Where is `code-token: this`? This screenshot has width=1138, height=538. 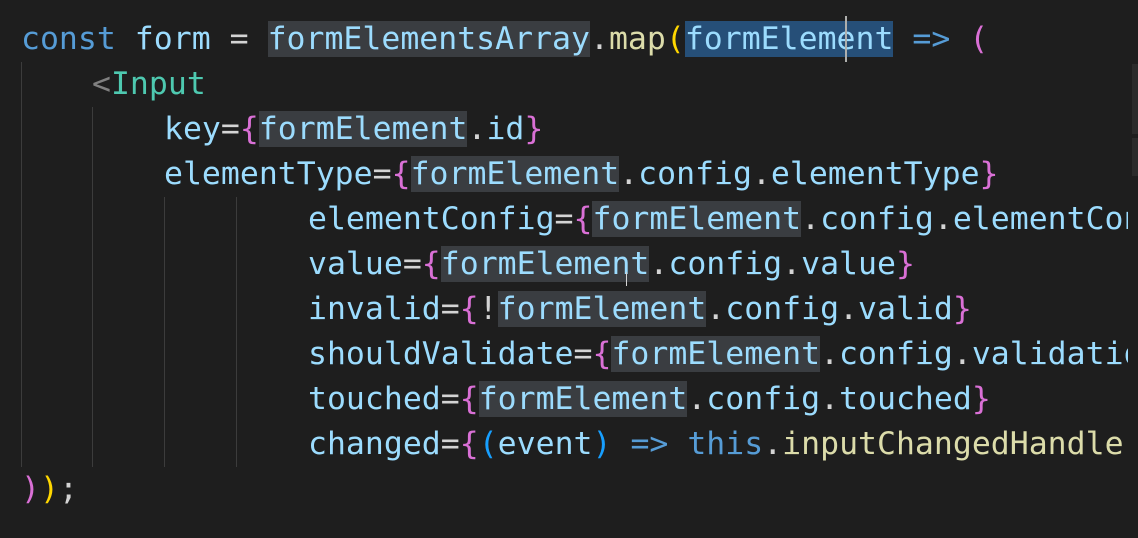
code-token: this is located at coordinates (725, 444).